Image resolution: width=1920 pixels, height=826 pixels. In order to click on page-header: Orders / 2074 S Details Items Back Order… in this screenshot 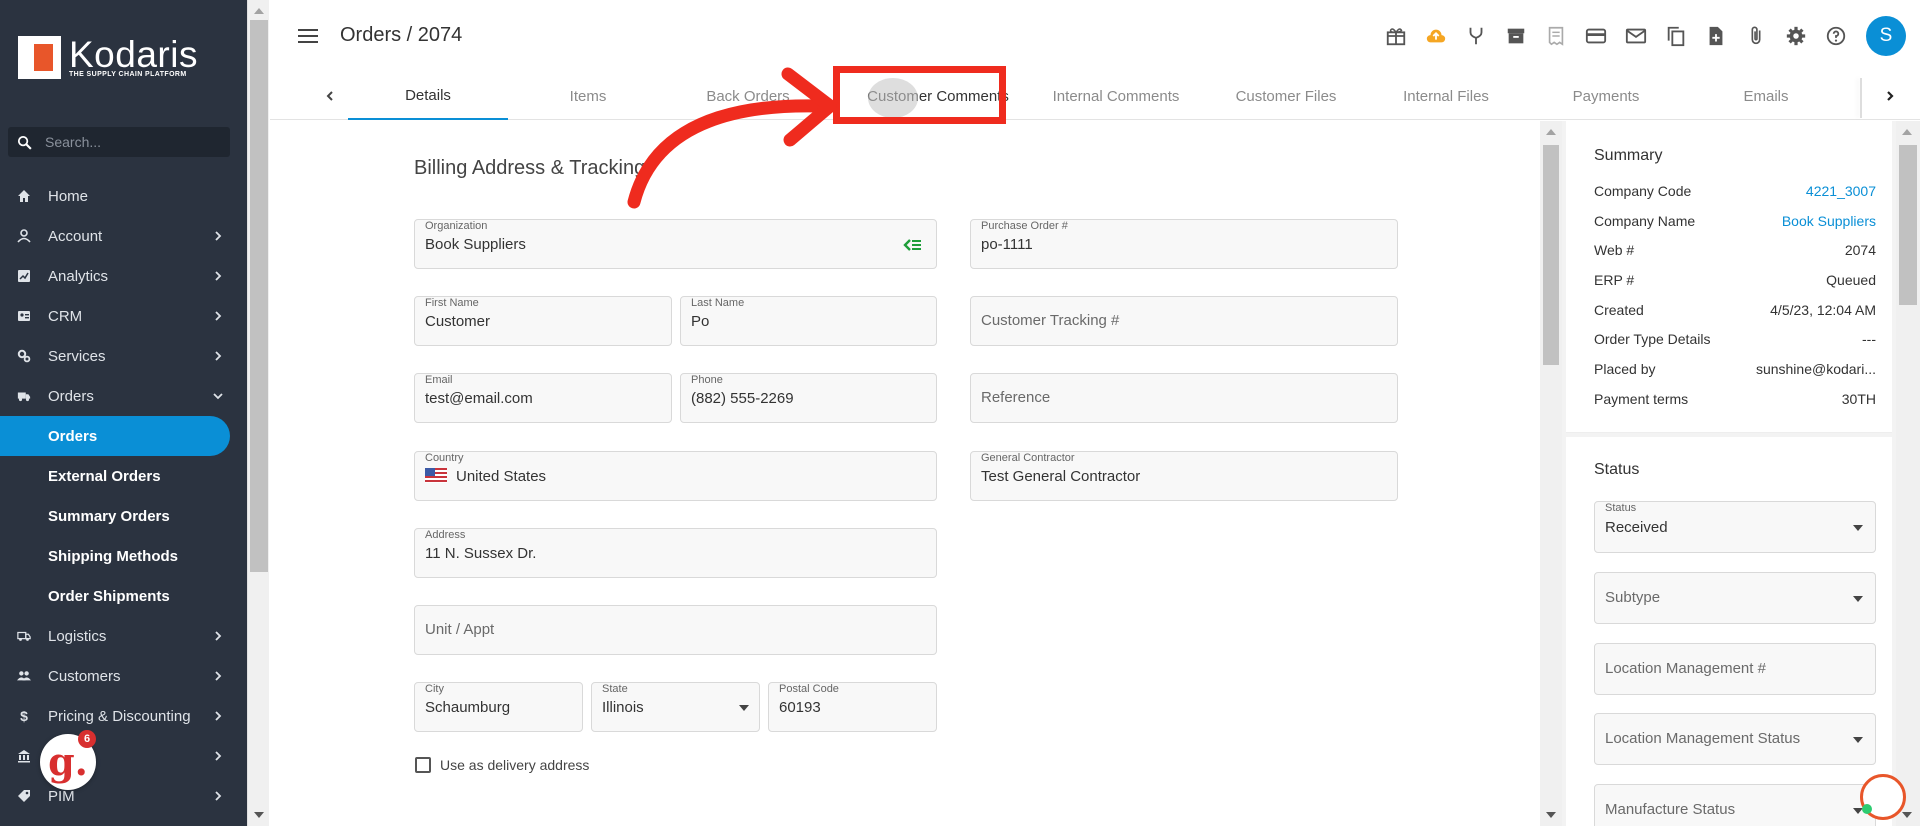, I will do `click(1095, 60)`.